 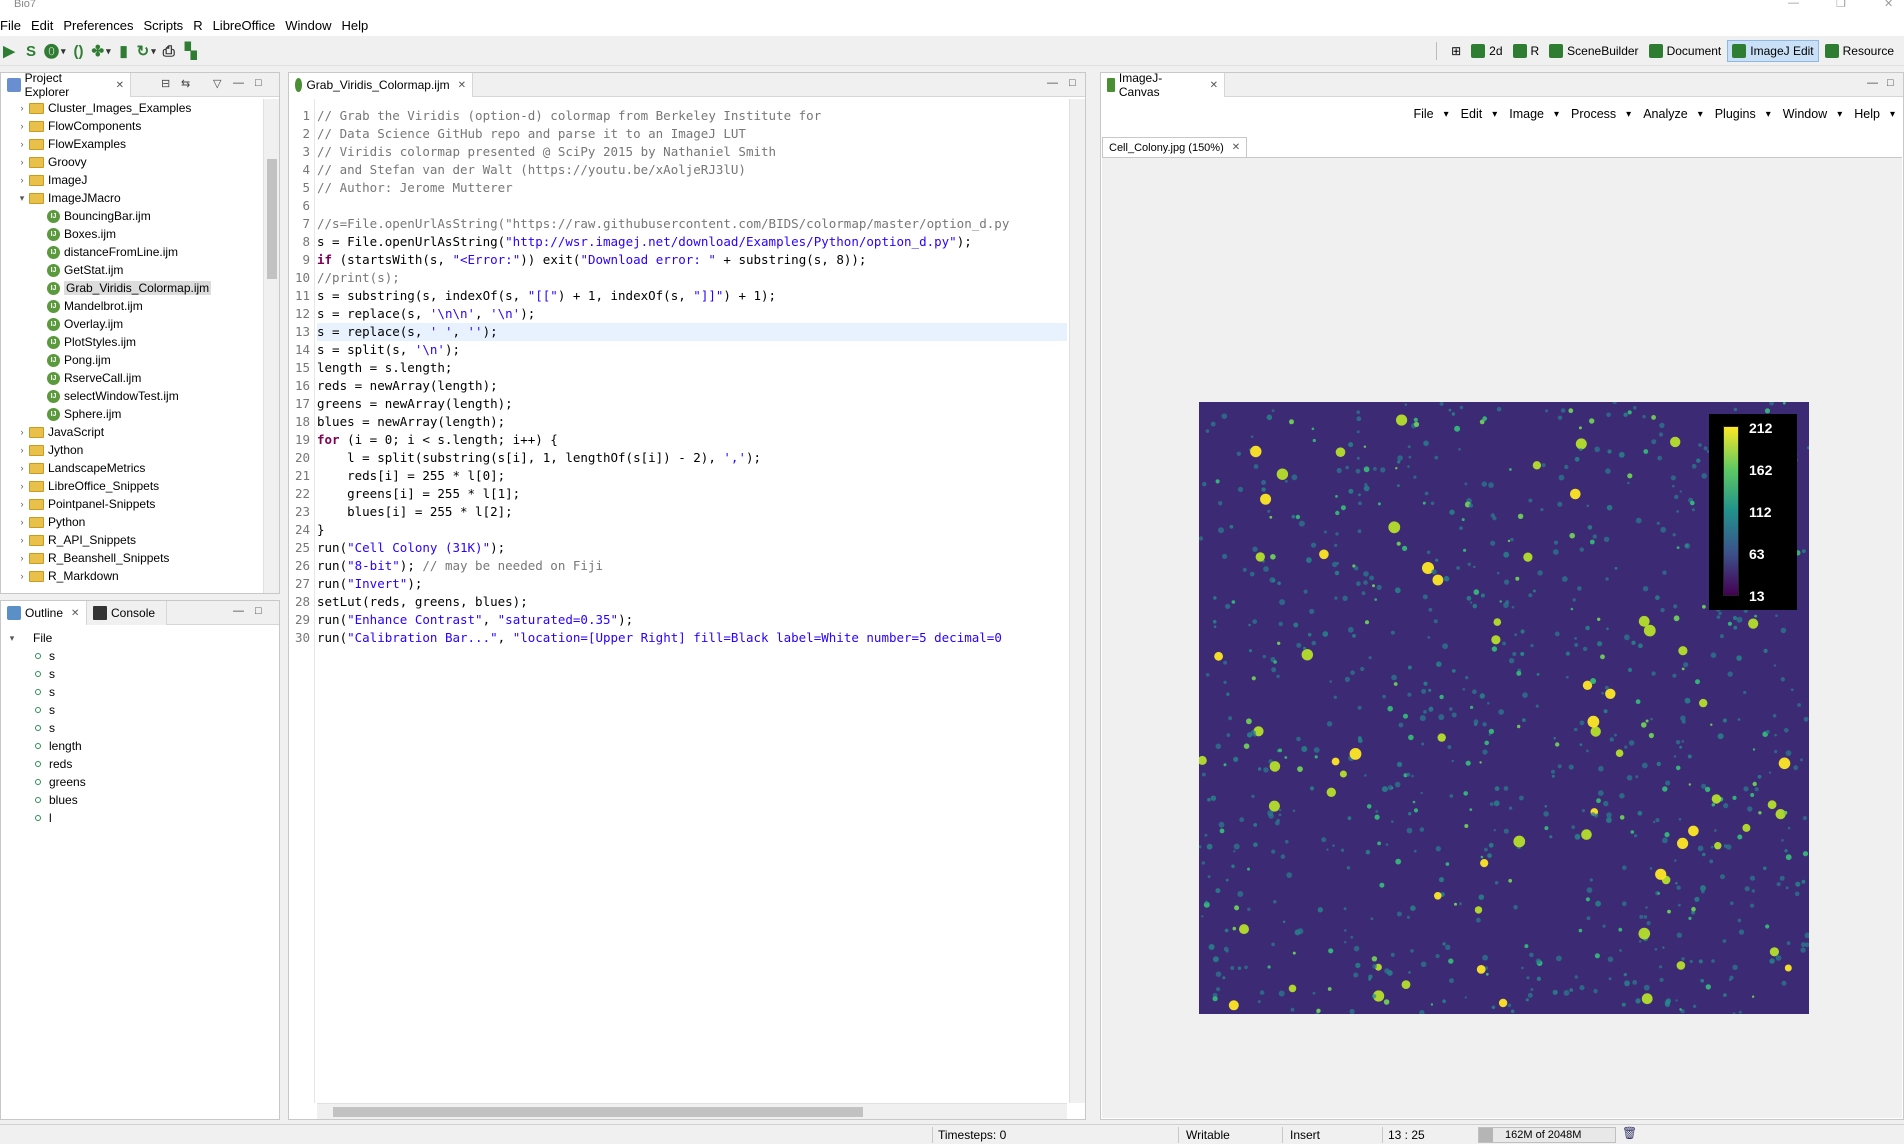 What do you see at coordinates (101, 51) in the screenshot?
I see `clover-icon: ✤` at bounding box center [101, 51].